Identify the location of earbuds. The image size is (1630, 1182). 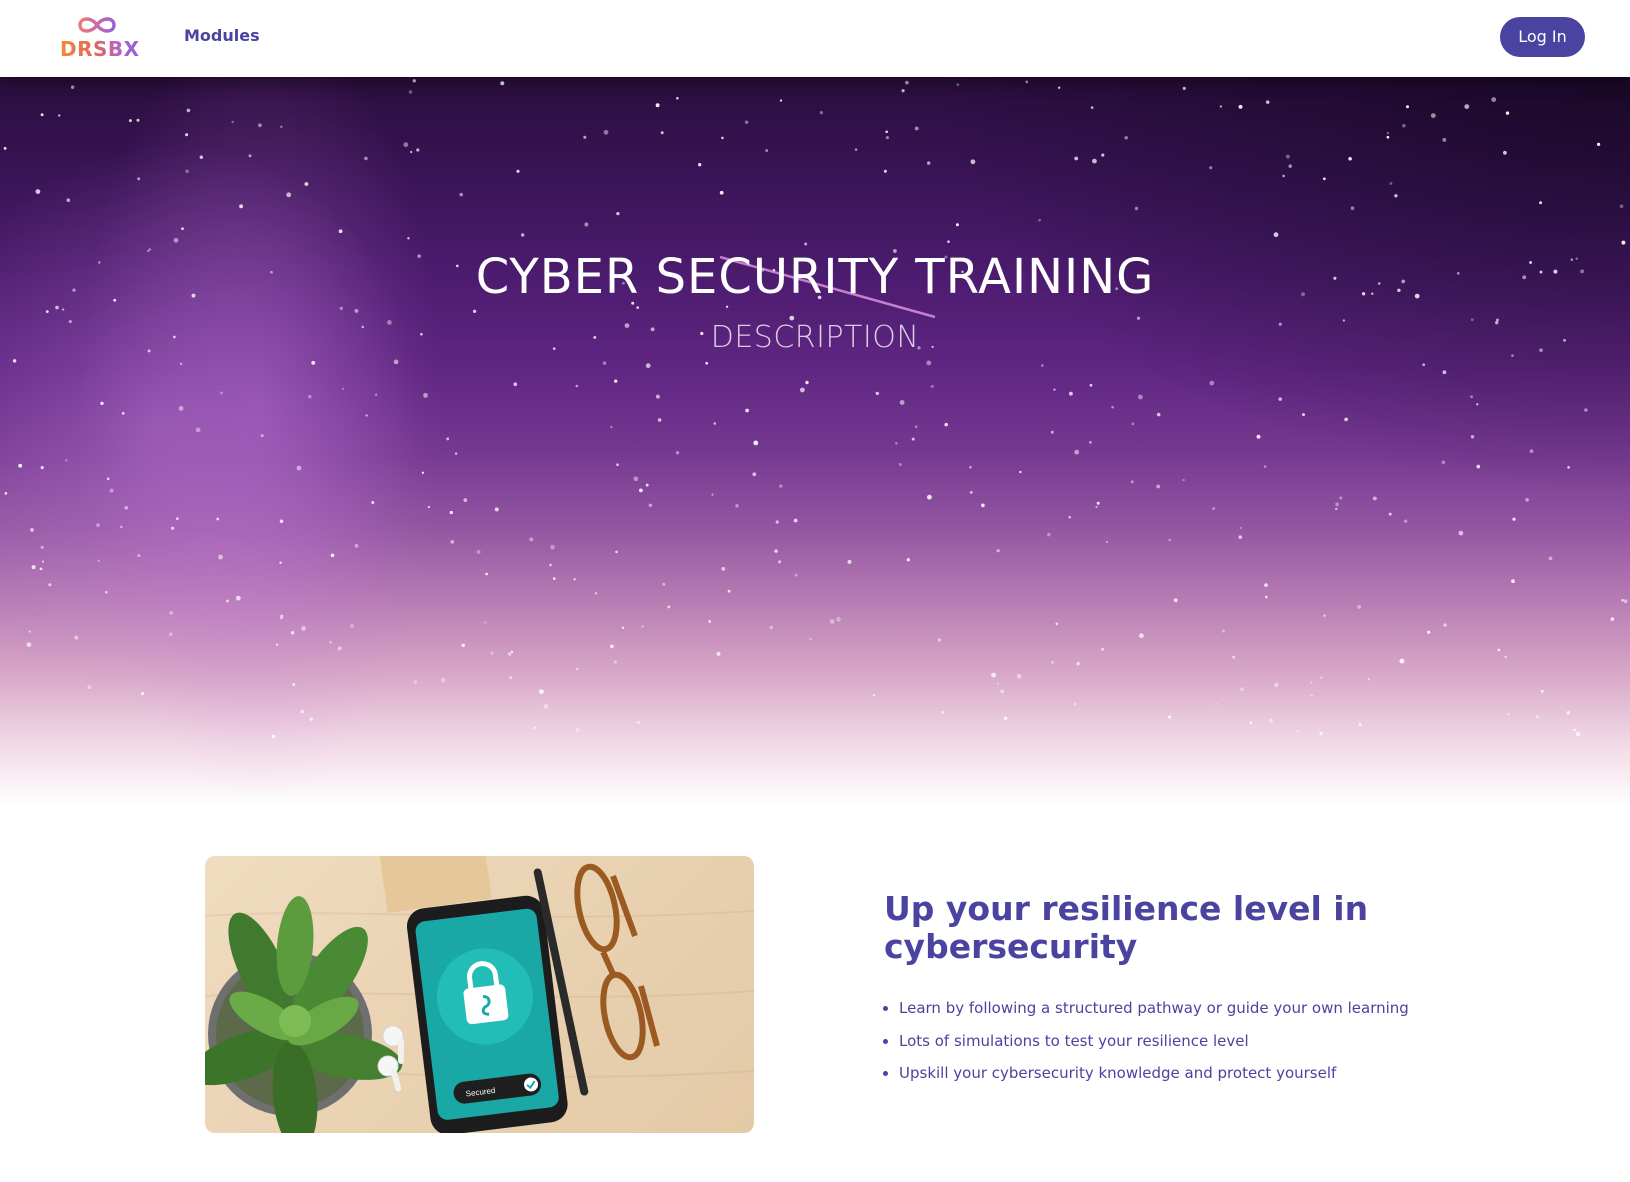
(390, 1058).